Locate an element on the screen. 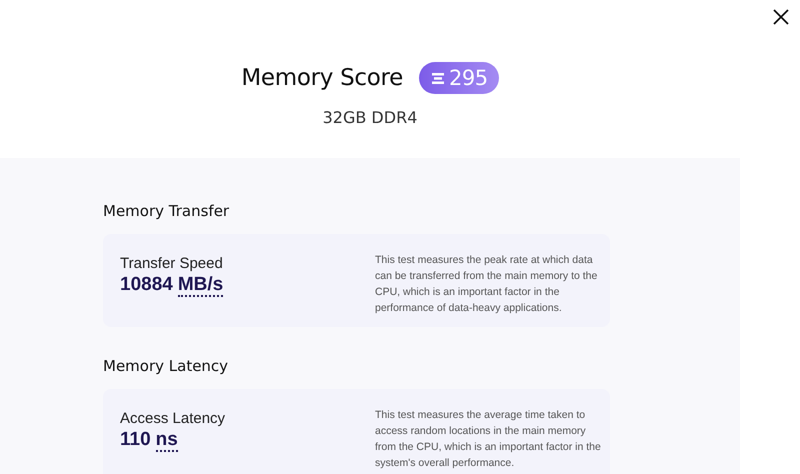 This screenshot has width=800, height=474. section-heading: Memory Latency is located at coordinates (166, 366).